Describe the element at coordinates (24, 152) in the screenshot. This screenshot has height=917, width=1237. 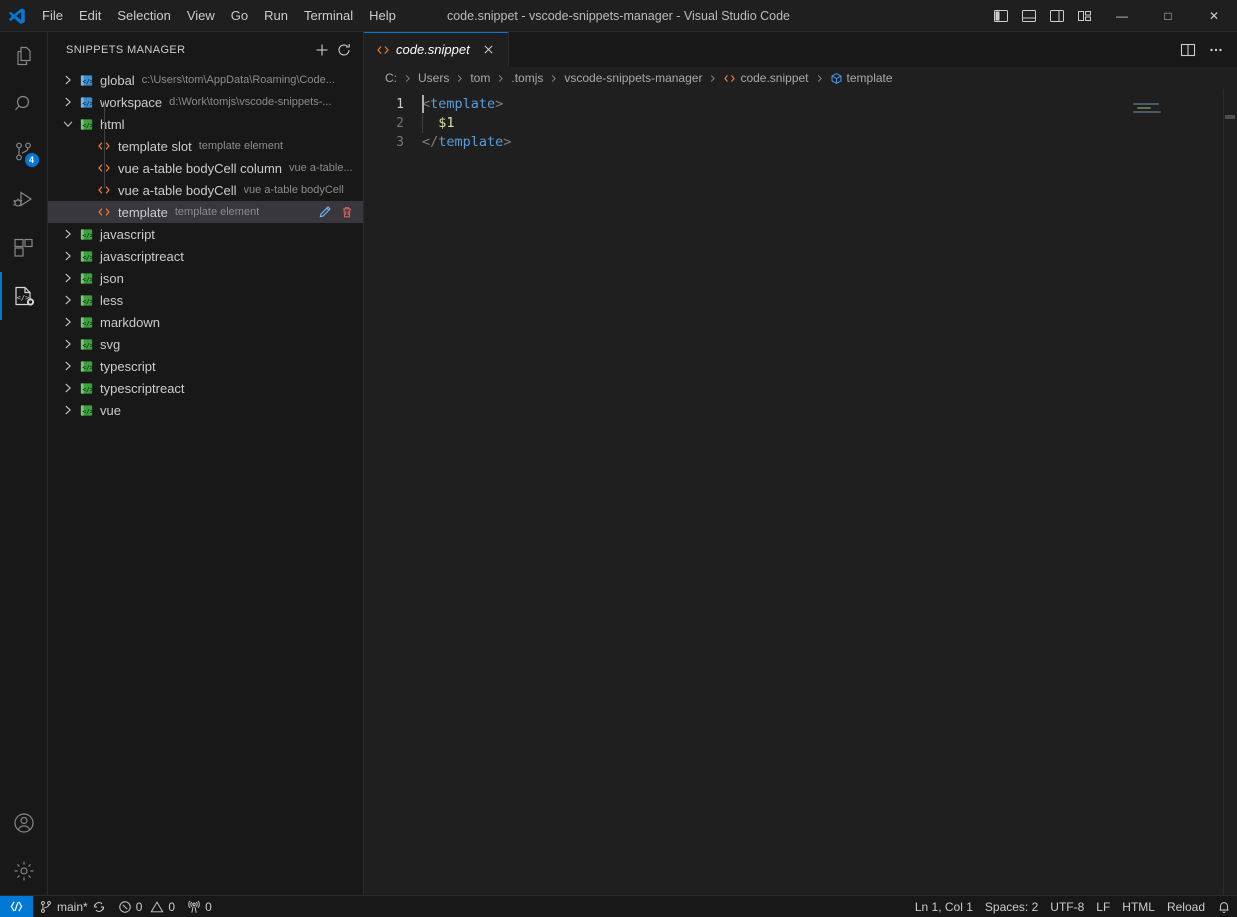
I see `activity-item-source-control: 4` at that location.